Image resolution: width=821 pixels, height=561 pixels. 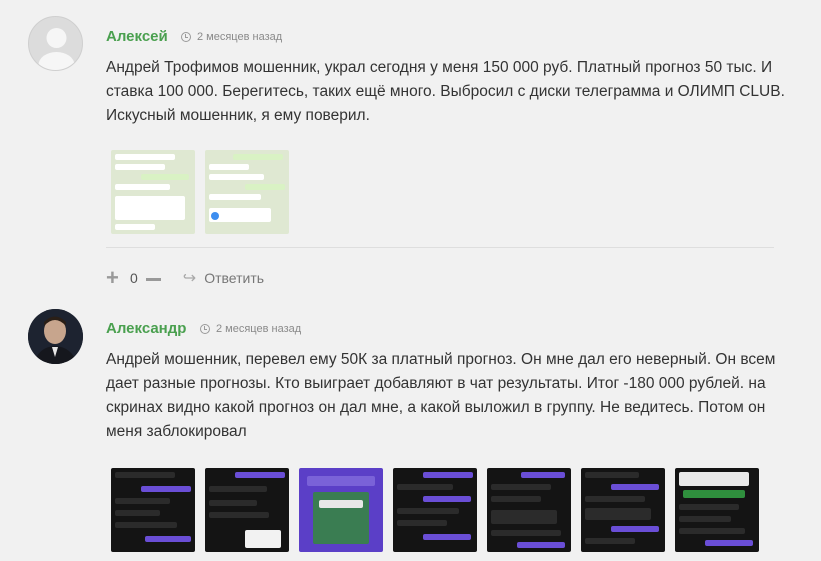 I want to click on plus-icon: +, so click(x=114, y=278).